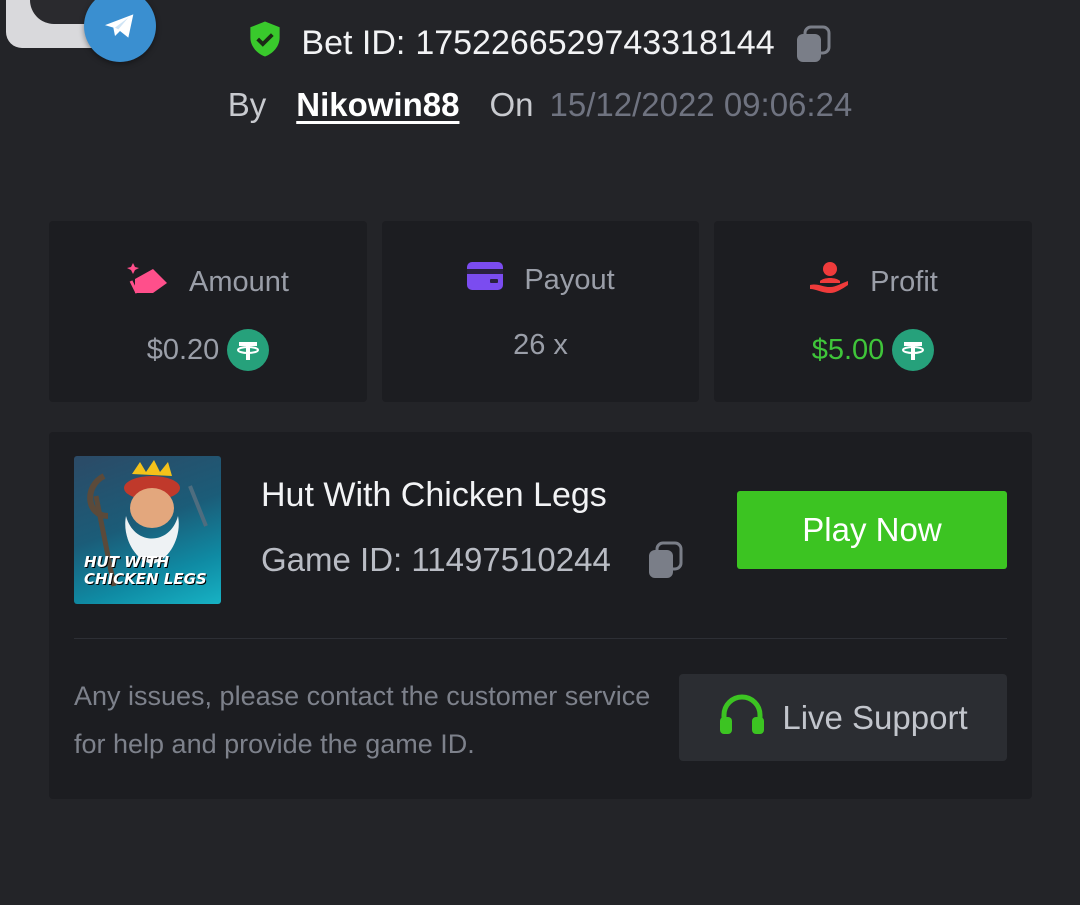  Describe the element at coordinates (848, 349) in the screenshot. I see `stat-value: $5.00` at that location.